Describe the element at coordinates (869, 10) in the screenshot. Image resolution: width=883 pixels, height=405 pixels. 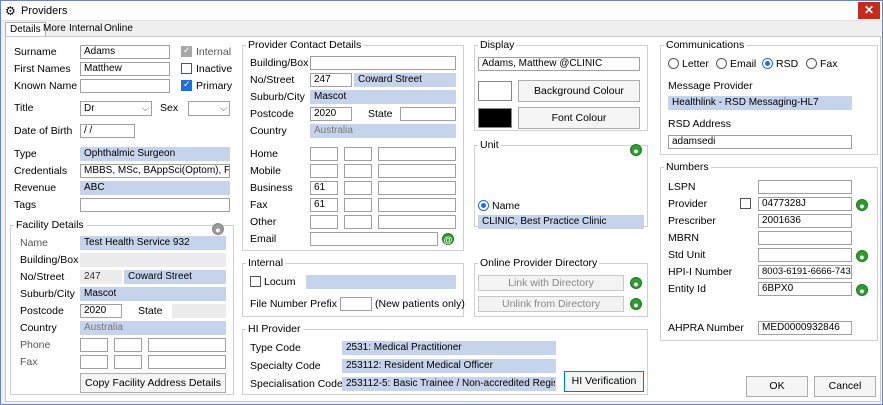
I see `close-button: ✕` at that location.